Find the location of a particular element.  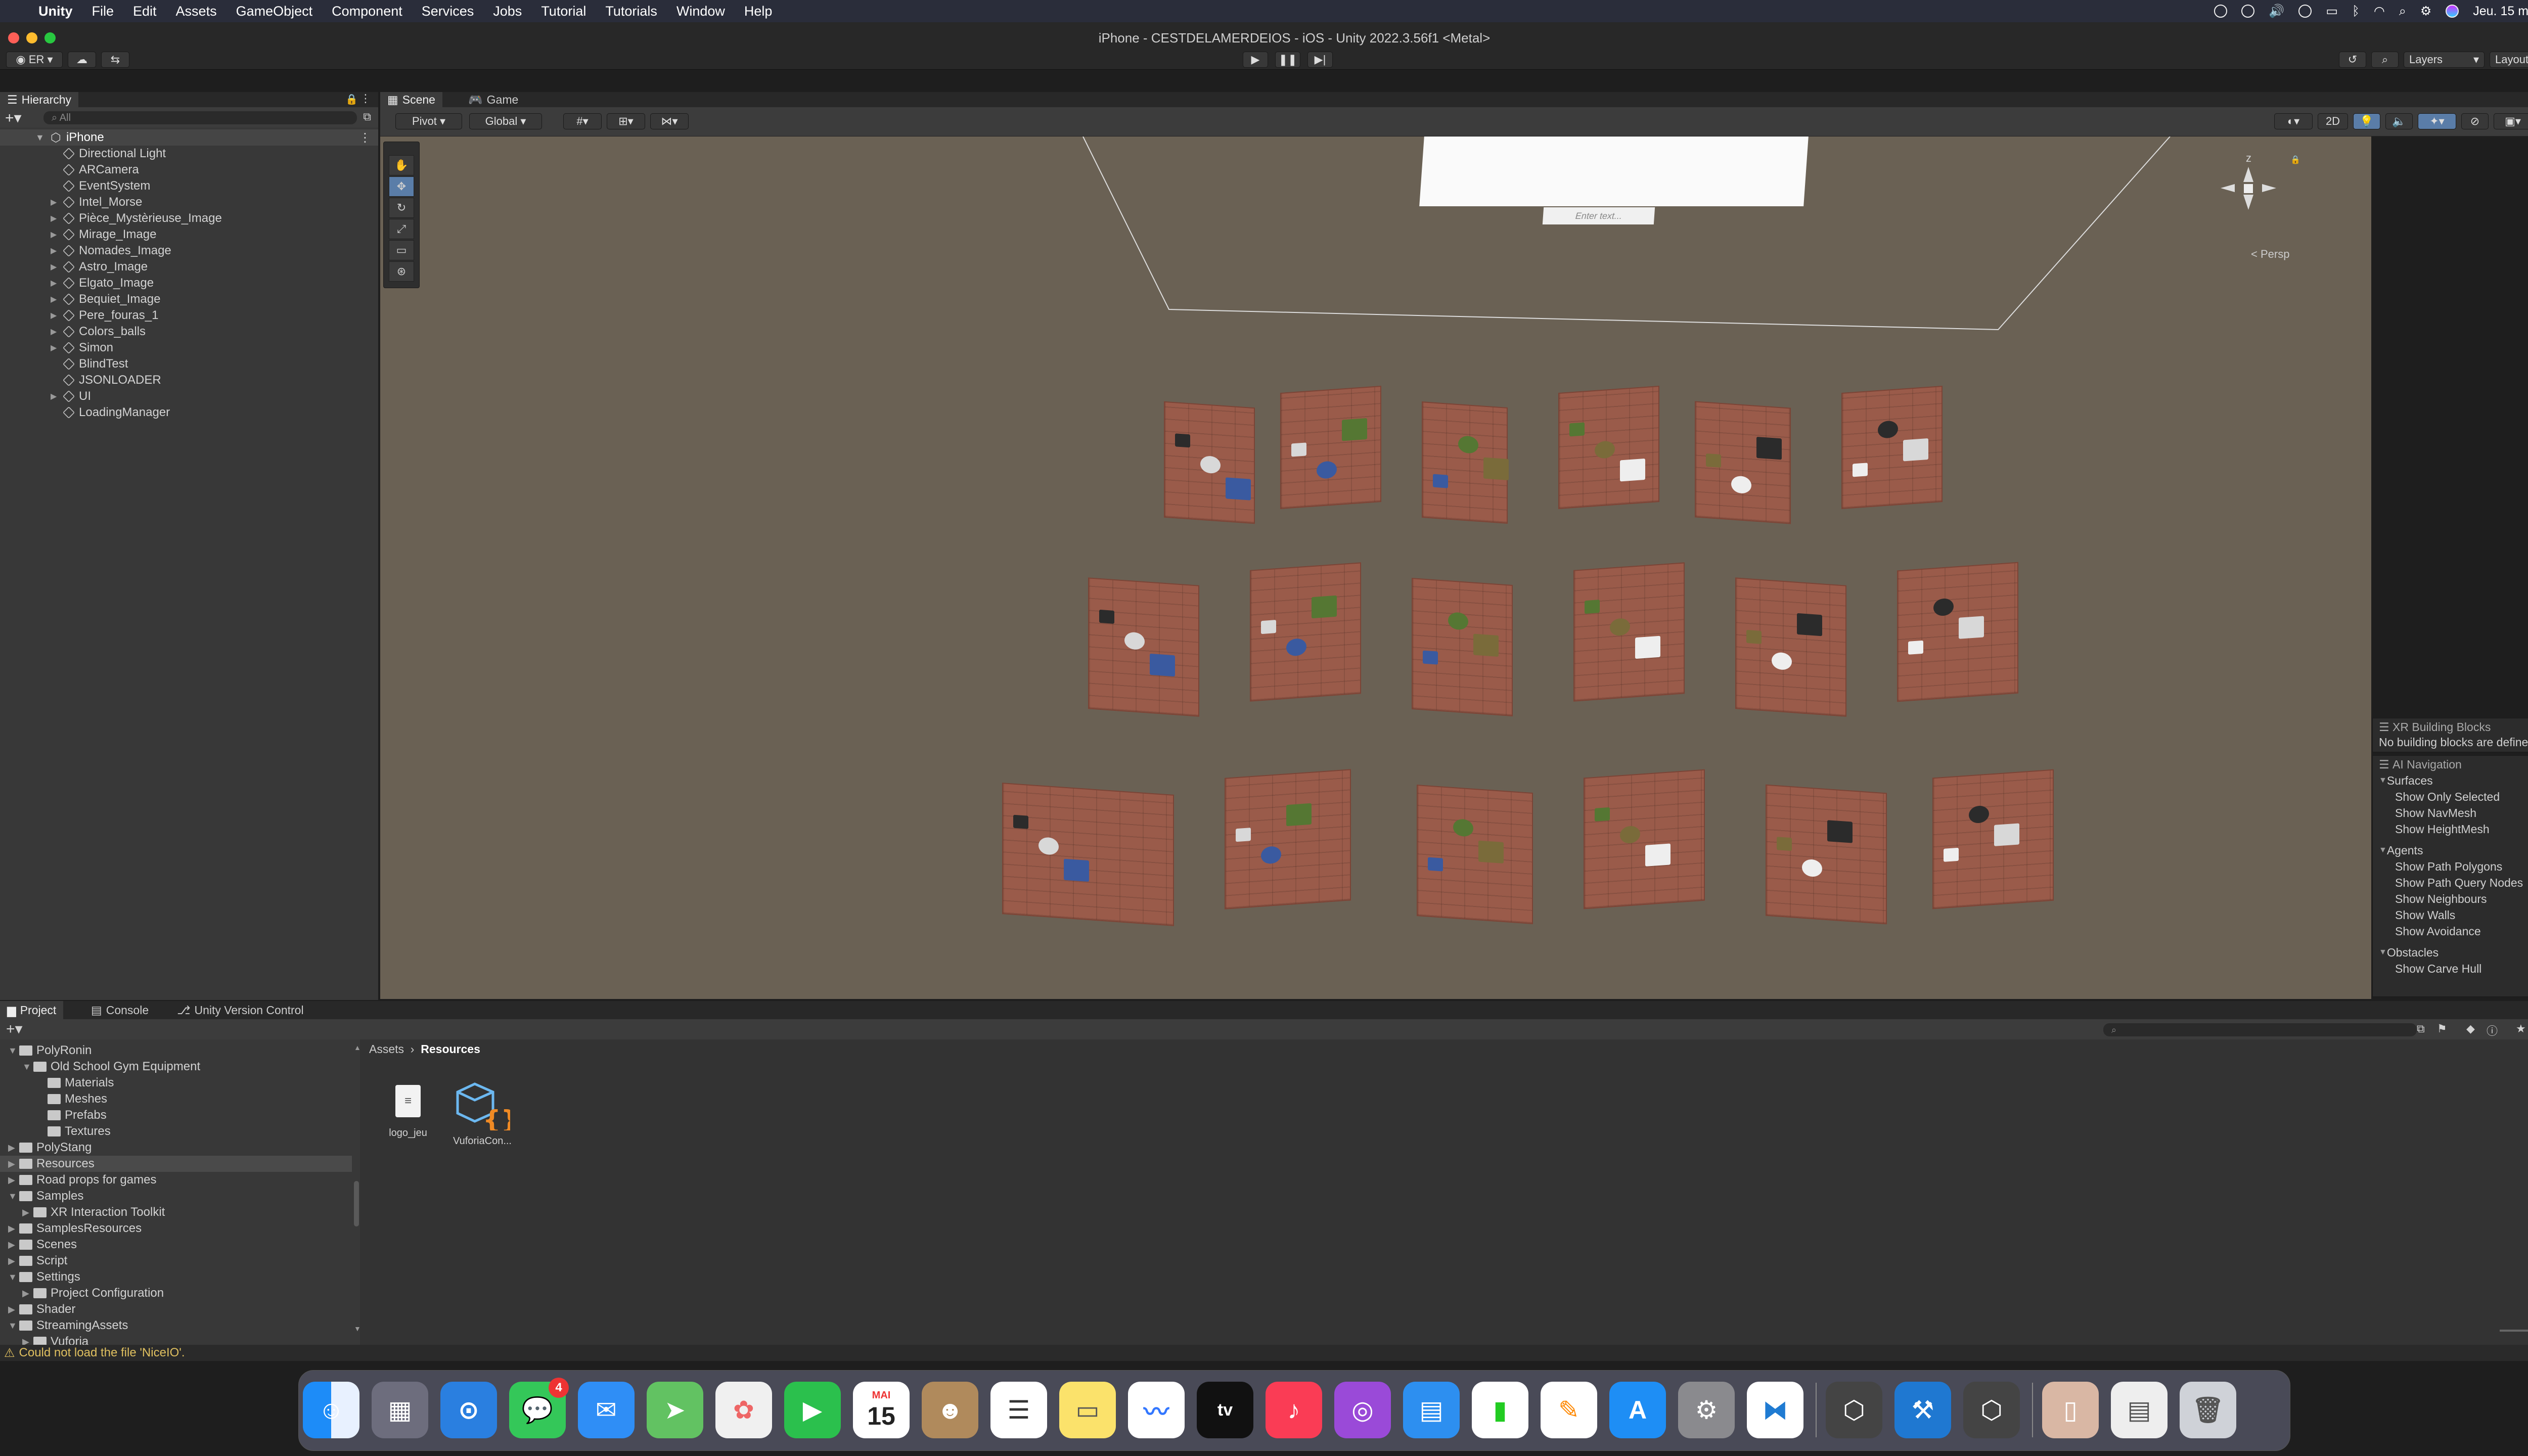

folder-tree-item: ▶ PolyStang is located at coordinates (176, 1148).